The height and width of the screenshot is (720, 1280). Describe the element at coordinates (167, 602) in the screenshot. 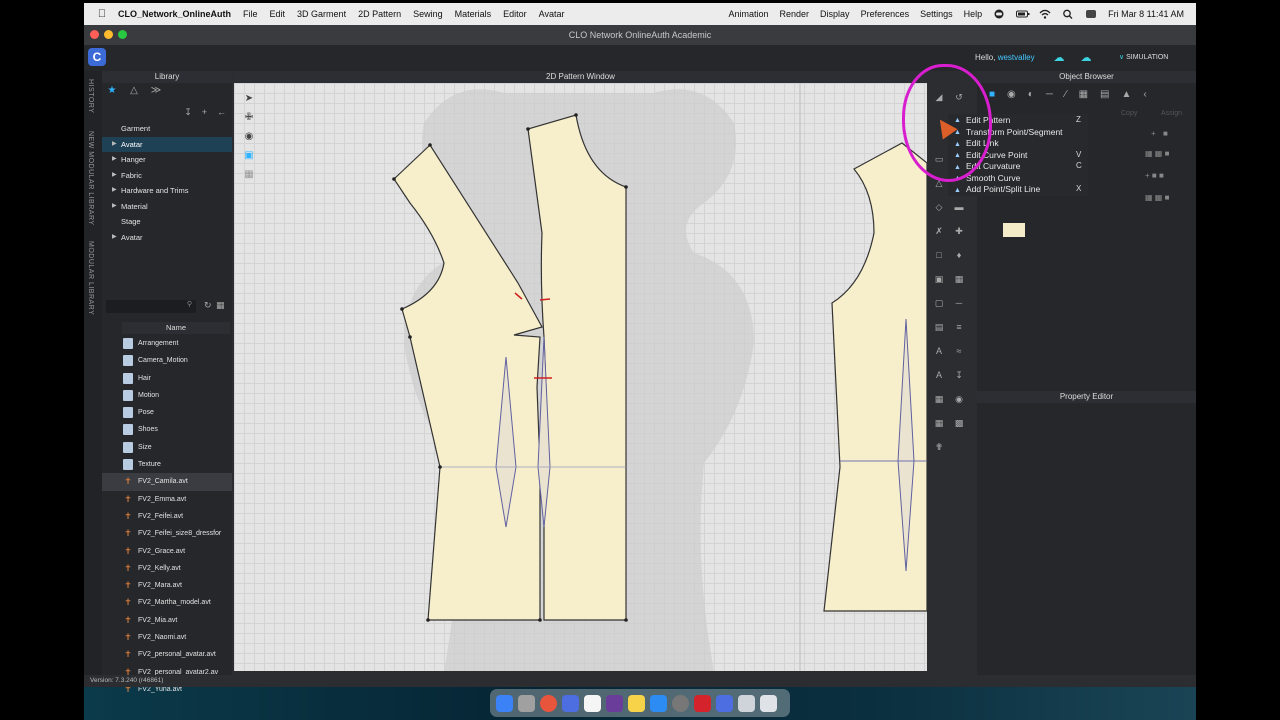

I see `list-item: ✝ FV2_Martha_model.avt` at that location.